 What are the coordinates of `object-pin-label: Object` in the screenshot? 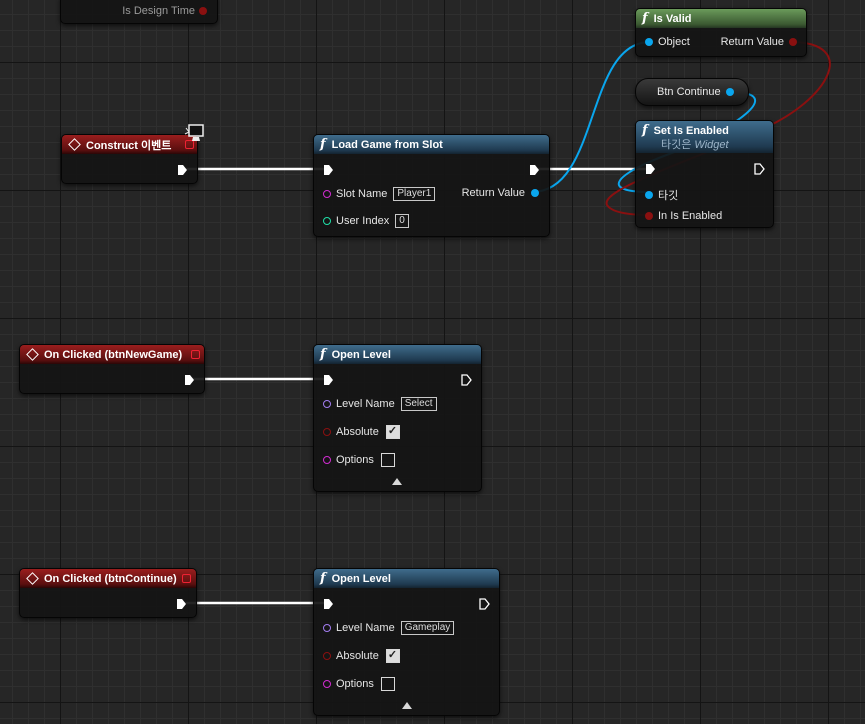 It's located at (674, 42).